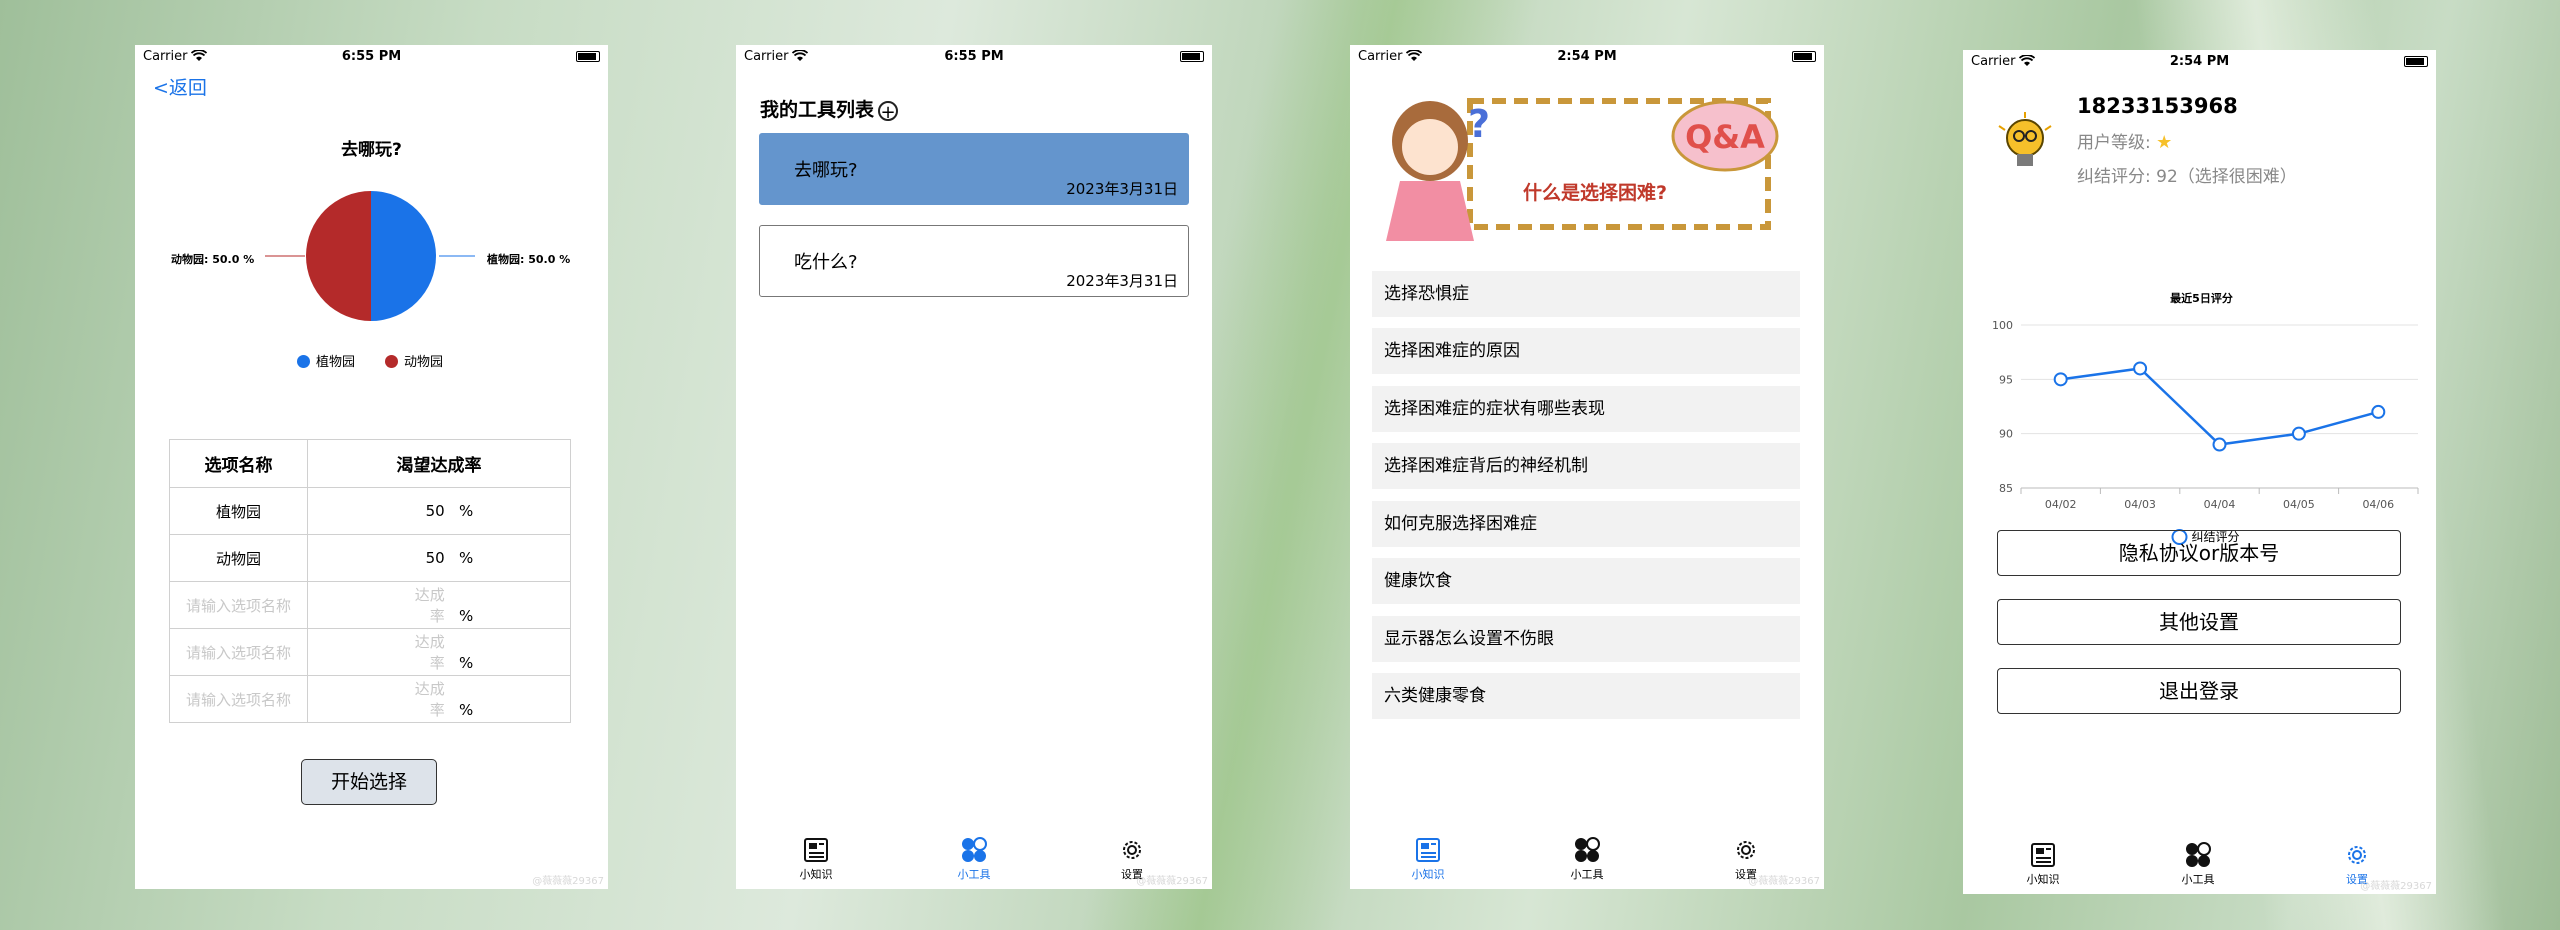 The height and width of the screenshot is (930, 2560). Describe the element at coordinates (2140, 504) in the screenshot. I see `x-tick-label: 04/03` at that location.